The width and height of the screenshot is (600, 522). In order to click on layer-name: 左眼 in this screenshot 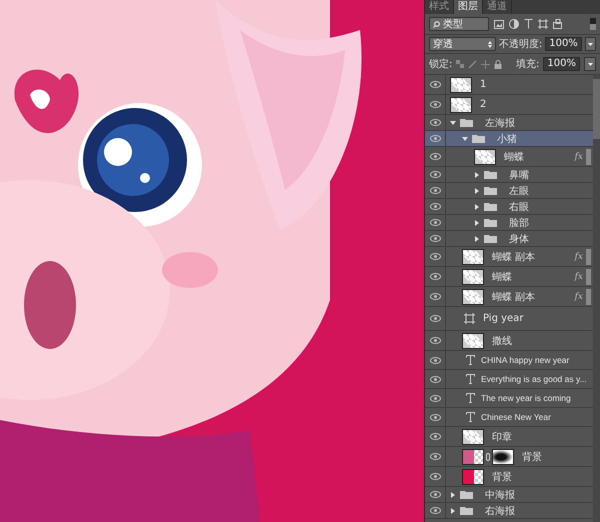, I will do `click(519, 191)`.